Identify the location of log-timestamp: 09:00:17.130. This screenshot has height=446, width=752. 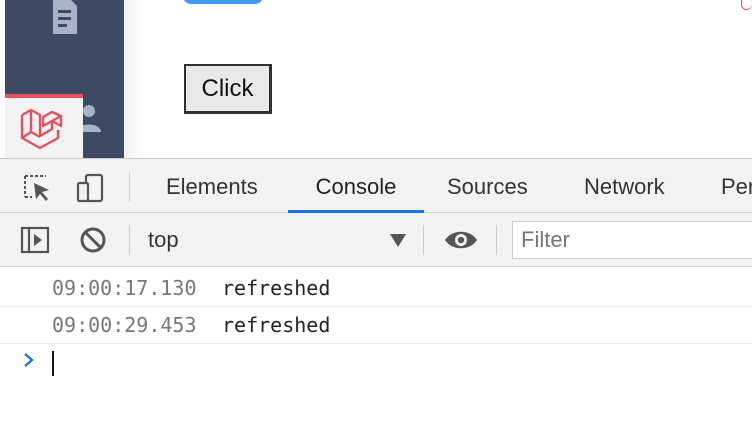
(124, 288).